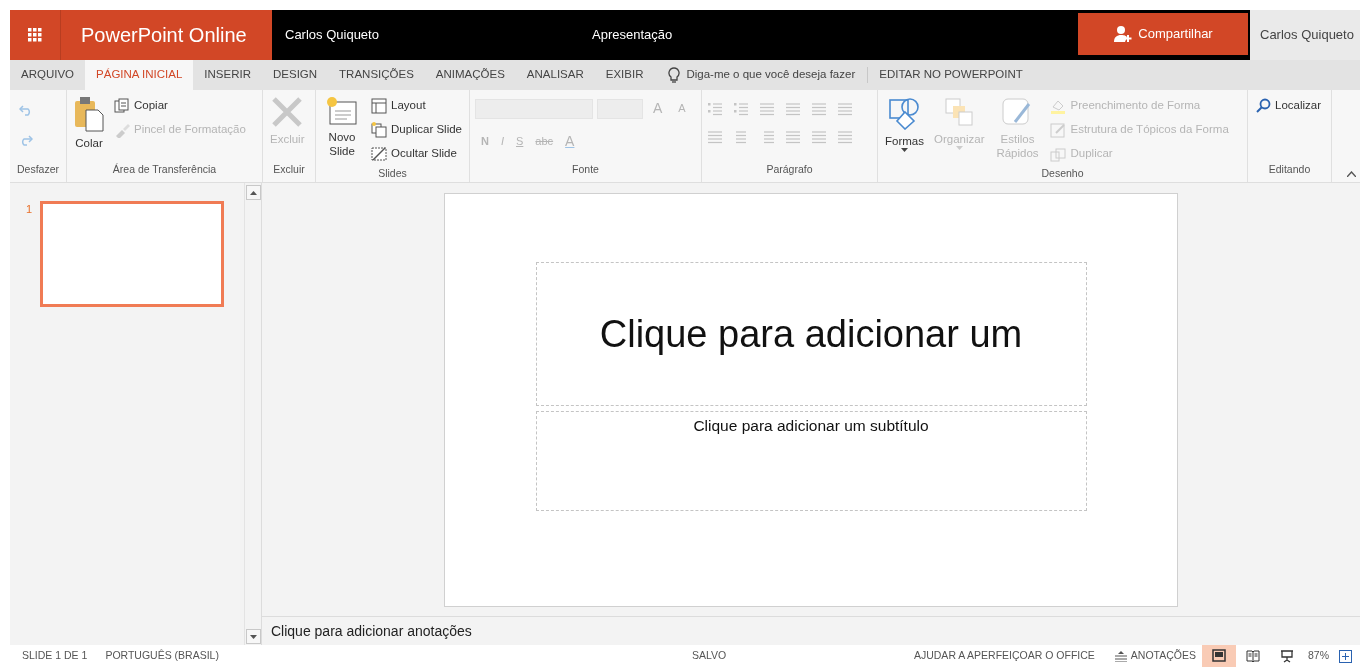 The image size is (1360, 667). I want to click on ribbon-tab: EXIBIR, so click(624, 75).